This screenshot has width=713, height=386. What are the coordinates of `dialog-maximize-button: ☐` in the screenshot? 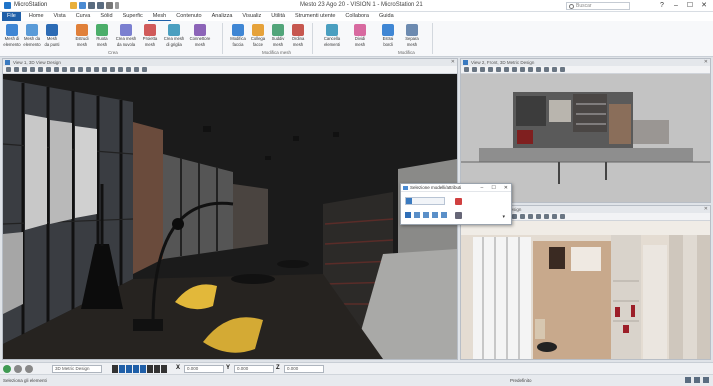 It's located at (493, 188).